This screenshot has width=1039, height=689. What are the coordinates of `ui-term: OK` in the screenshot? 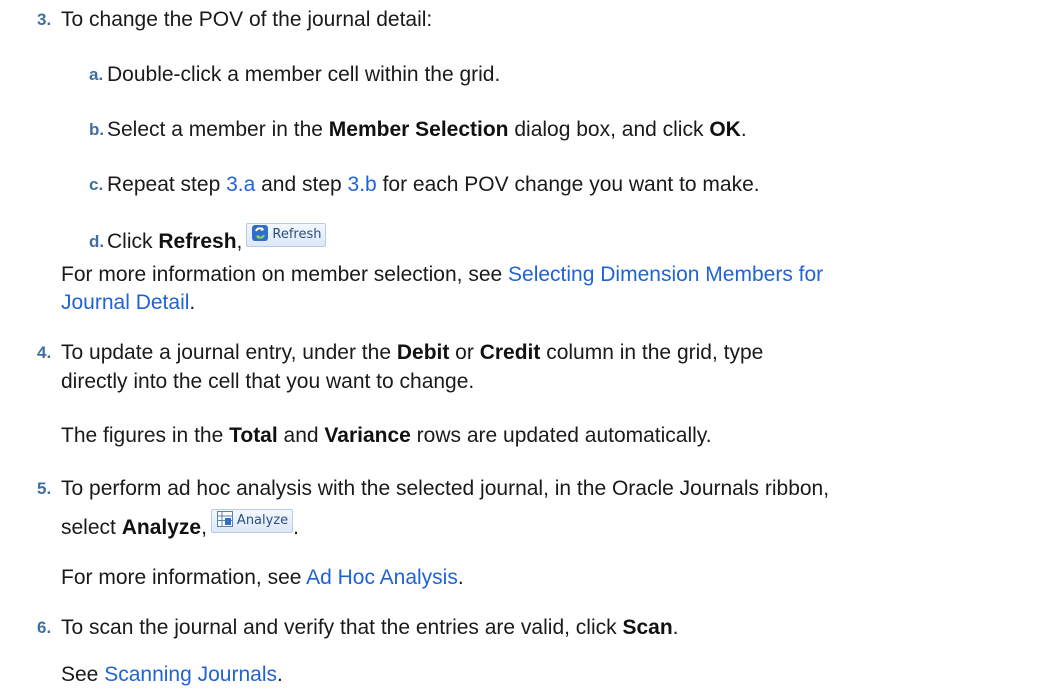 It's located at (725, 129).